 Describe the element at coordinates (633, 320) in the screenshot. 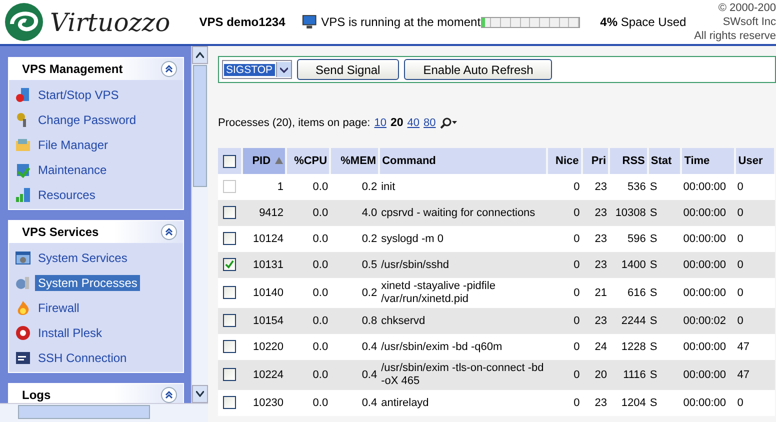

I see `table-cell: 2244` at that location.